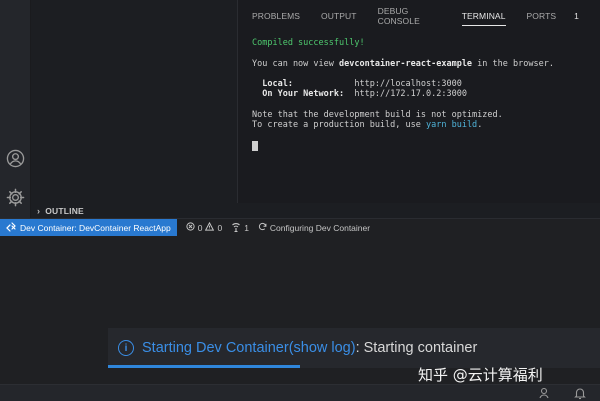  What do you see at coordinates (262, 227) in the screenshot?
I see `sync-icon` at bounding box center [262, 227].